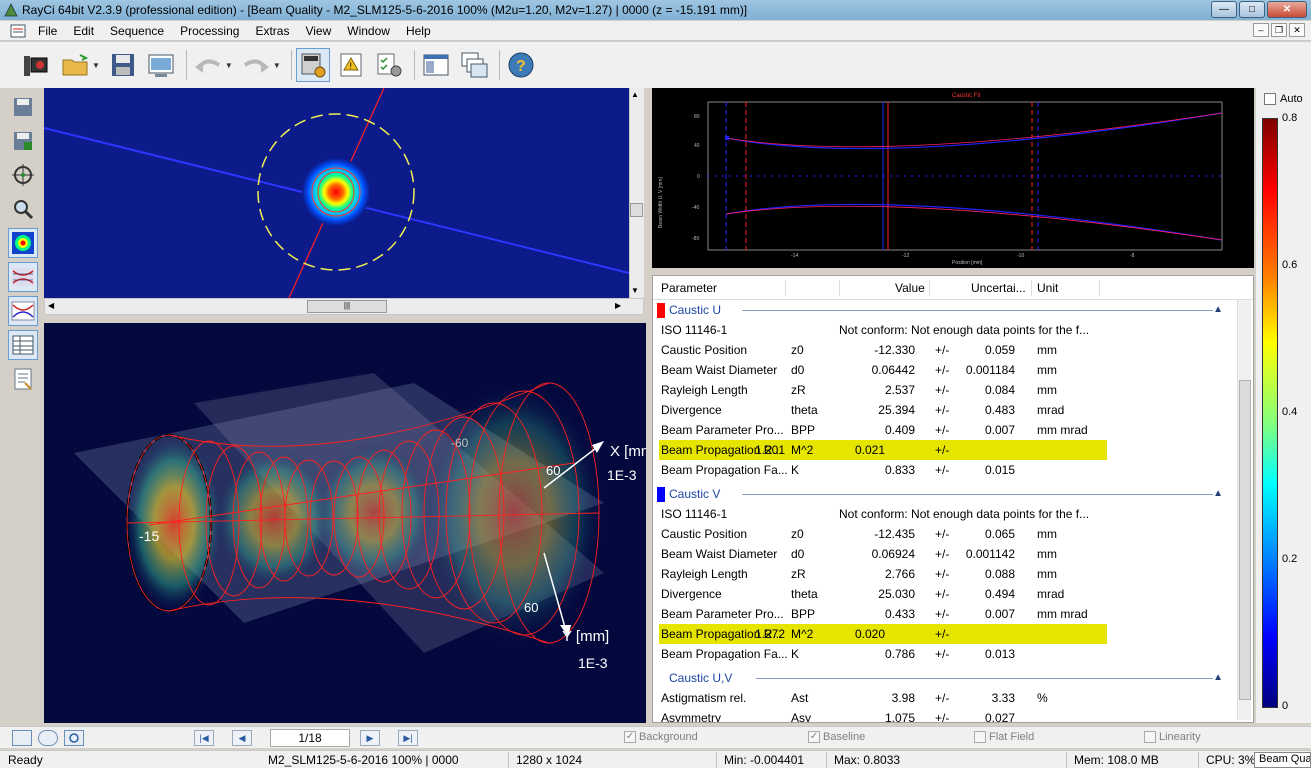 The width and height of the screenshot is (1311, 768). Describe the element at coordinates (336, 193) in the screenshot. I see `beam-profile-view` at that location.